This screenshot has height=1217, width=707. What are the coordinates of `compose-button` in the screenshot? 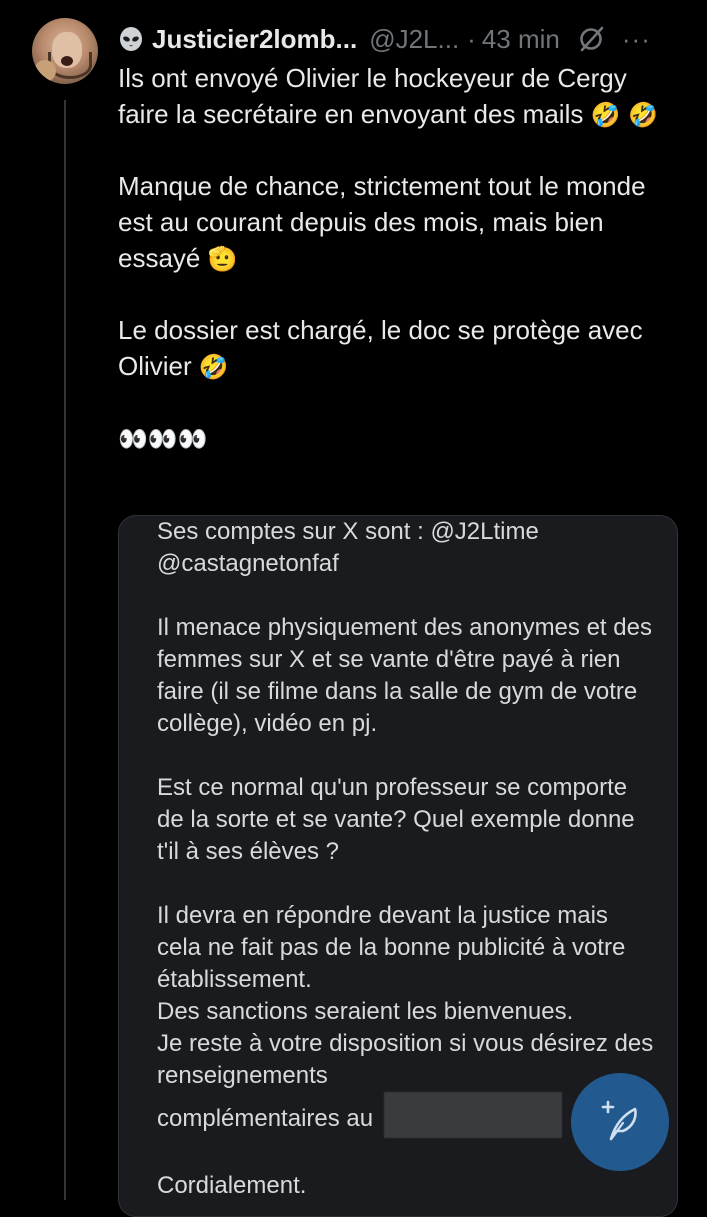 It's located at (620, 1122).